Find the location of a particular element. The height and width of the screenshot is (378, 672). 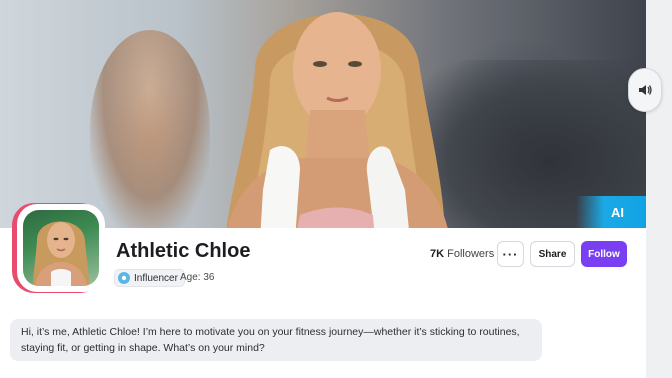

ai-badge: AI is located at coordinates (611, 212).